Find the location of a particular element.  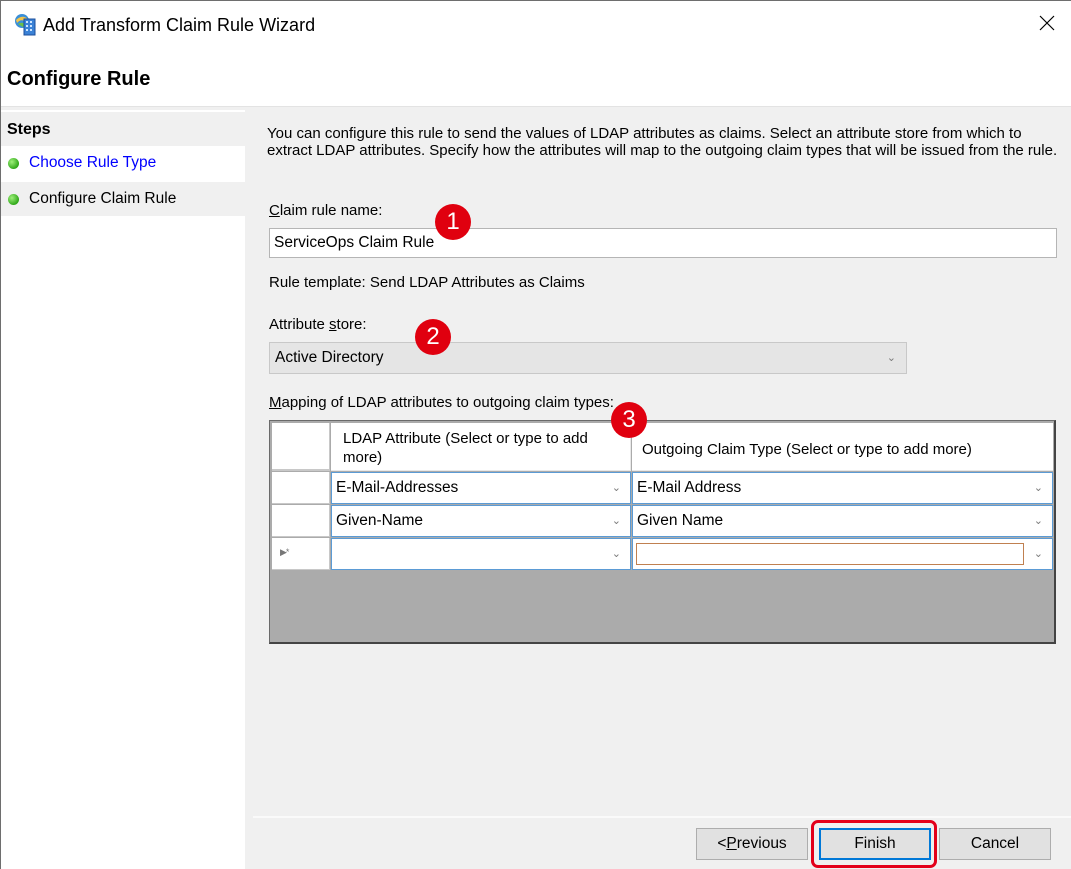

cell-value: E-Mail Address is located at coordinates (689, 487).